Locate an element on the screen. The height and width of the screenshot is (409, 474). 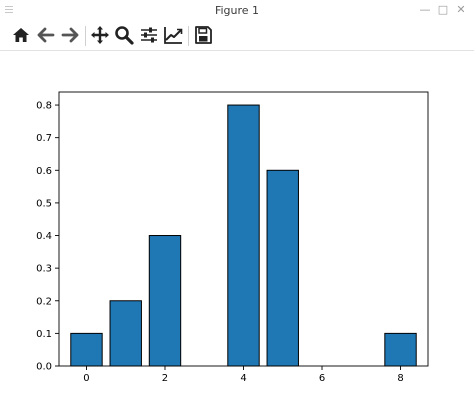
forward-button is located at coordinates (70, 35).